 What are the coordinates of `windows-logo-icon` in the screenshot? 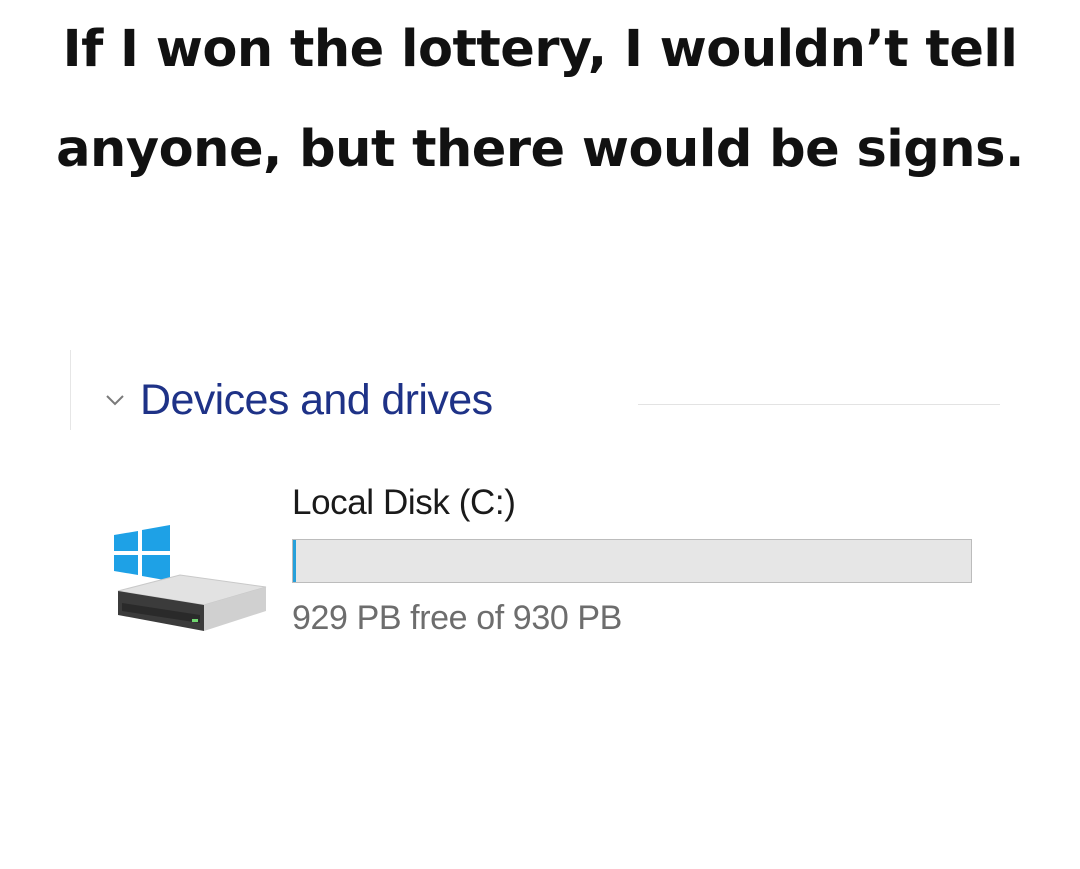 It's located at (142, 553).